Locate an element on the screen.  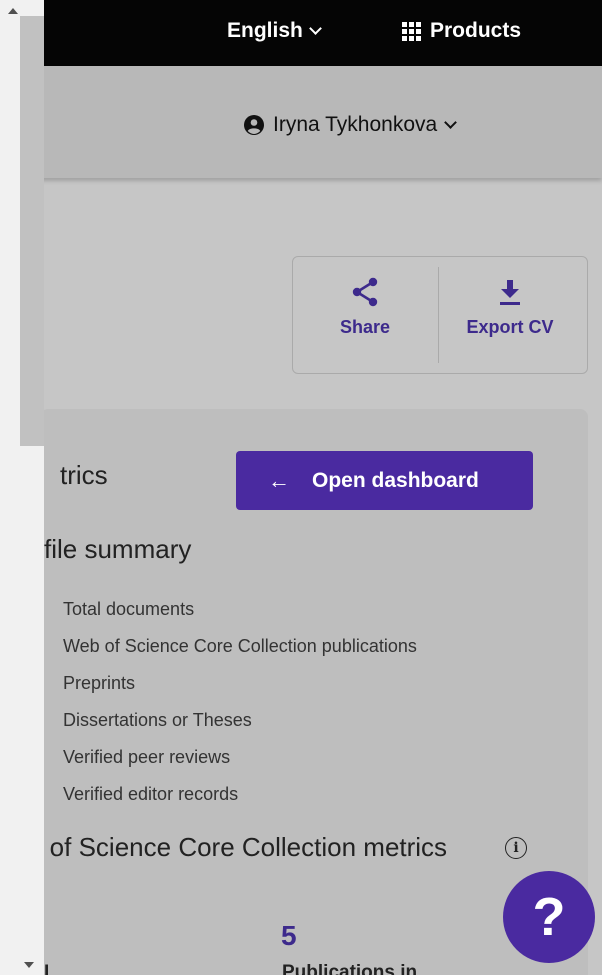
help-button: ? is located at coordinates (549, 917).